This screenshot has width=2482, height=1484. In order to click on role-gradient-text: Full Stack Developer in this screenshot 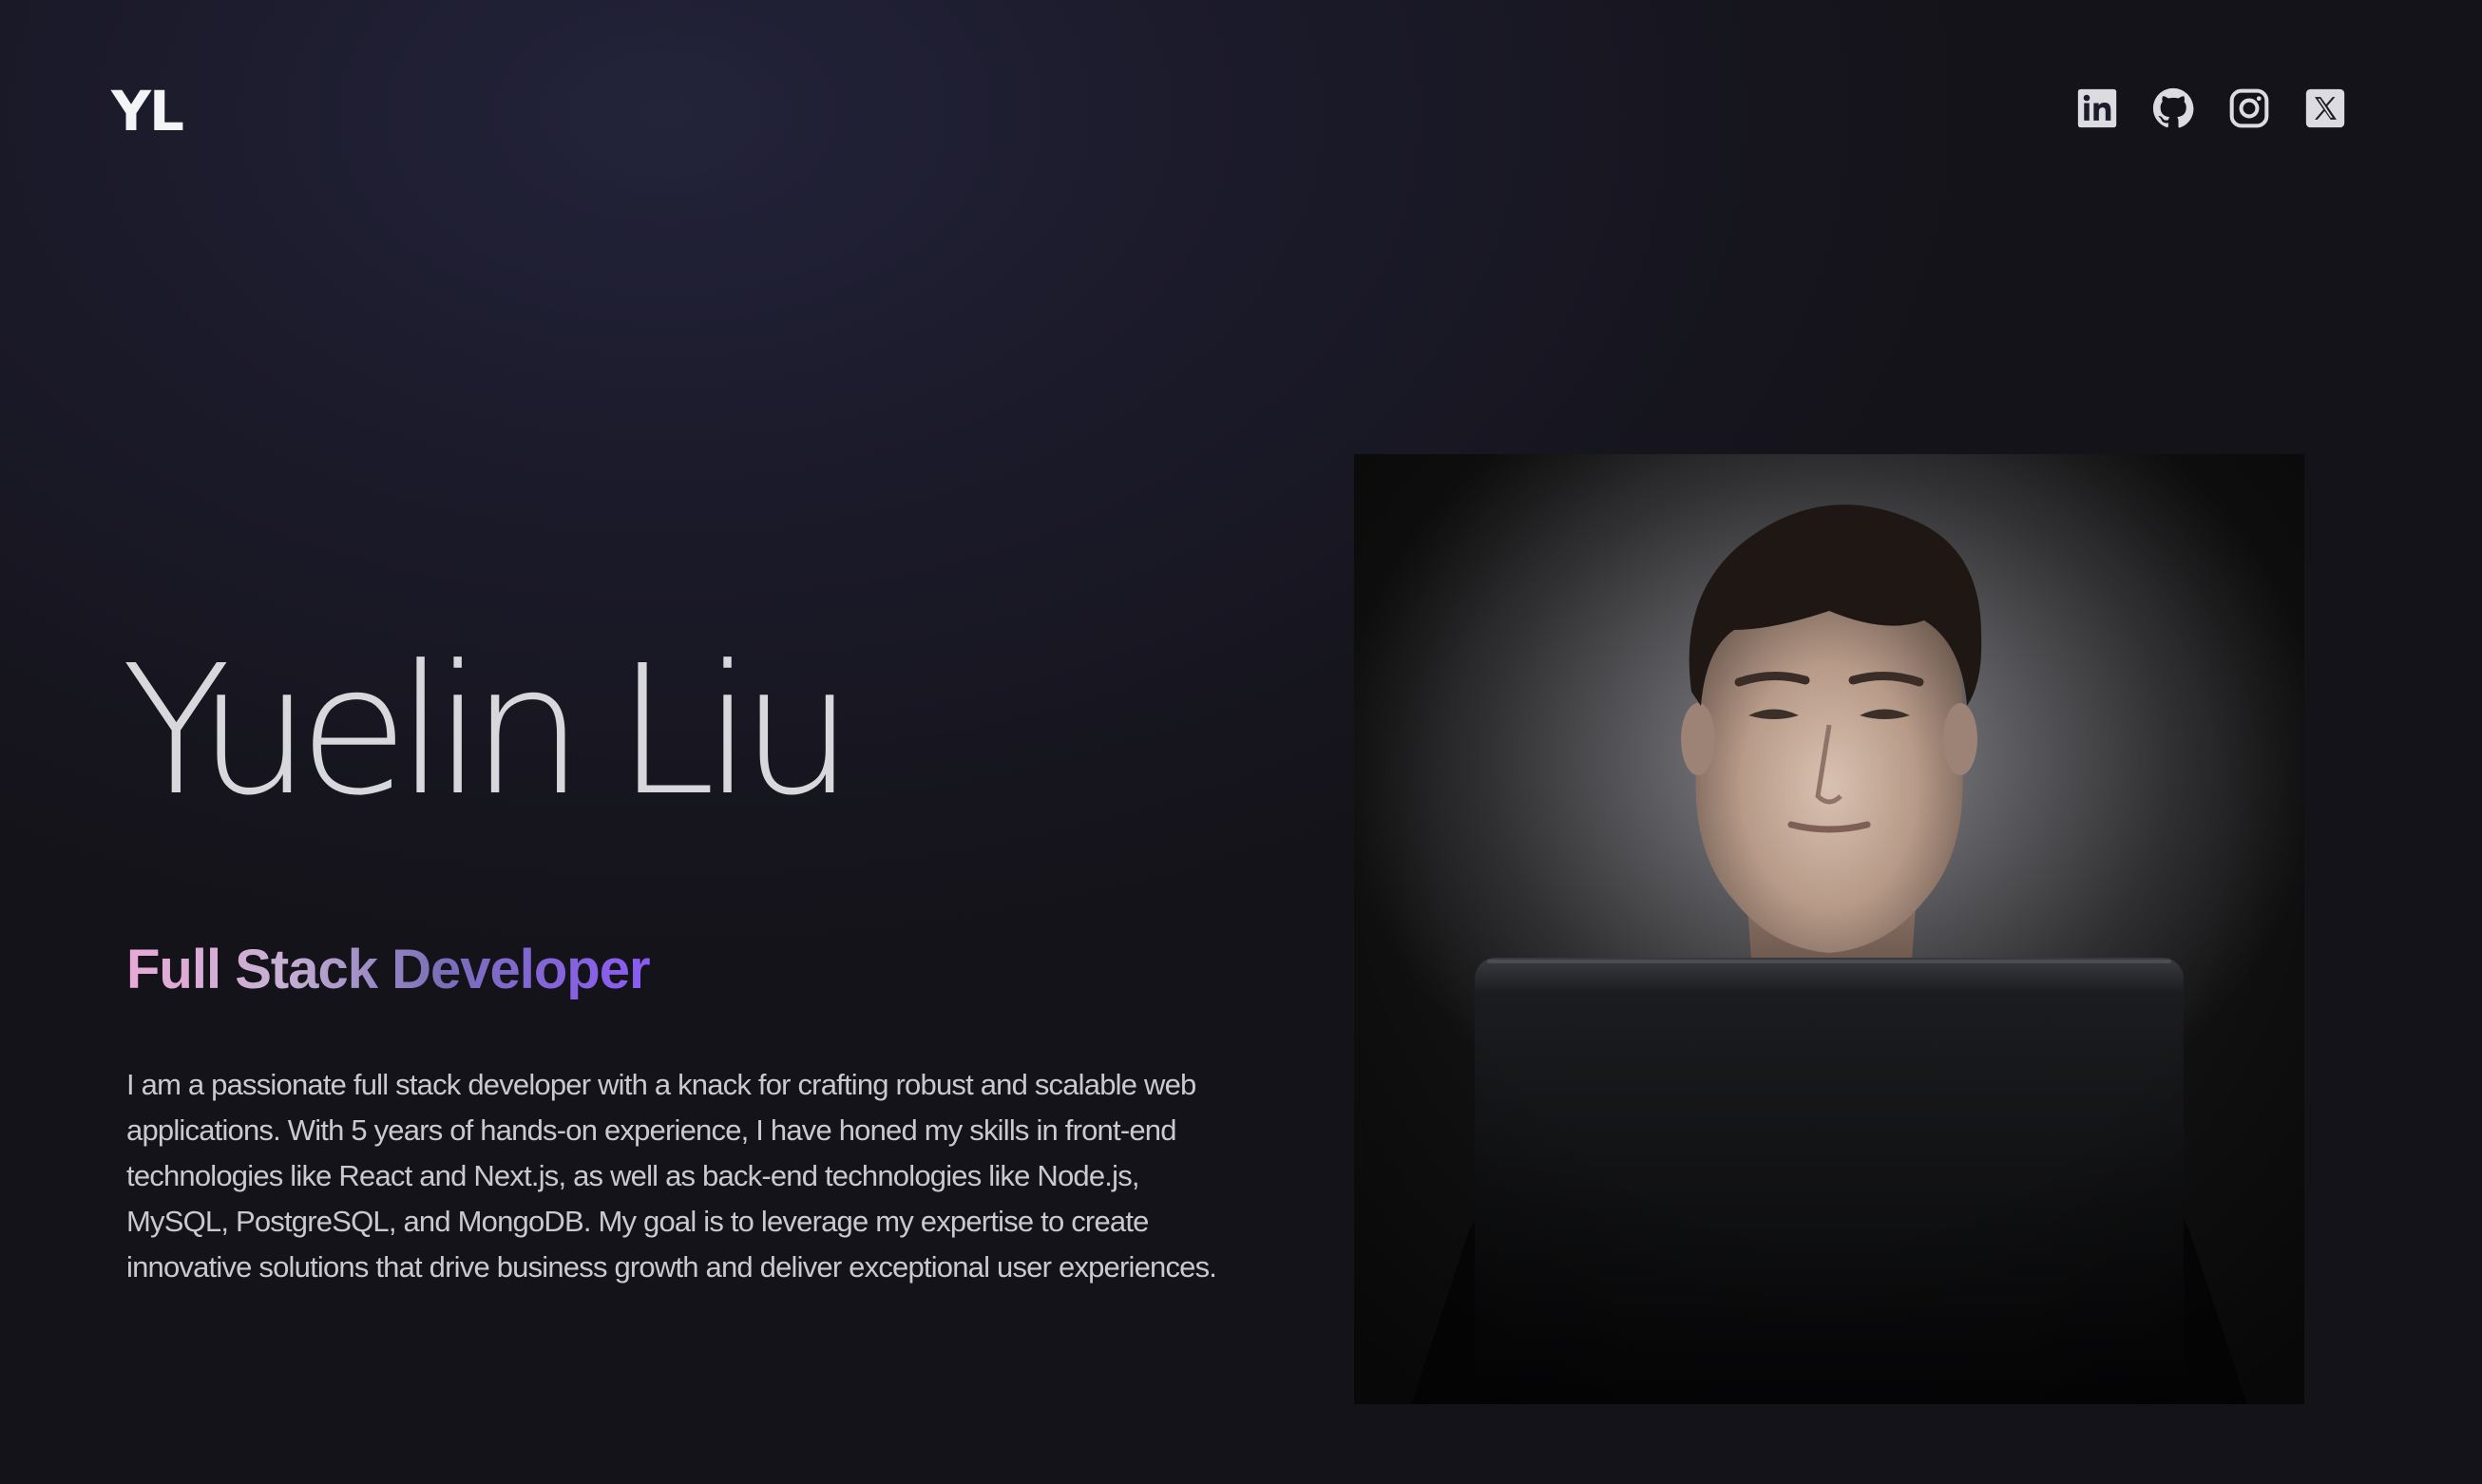, I will do `click(388, 969)`.